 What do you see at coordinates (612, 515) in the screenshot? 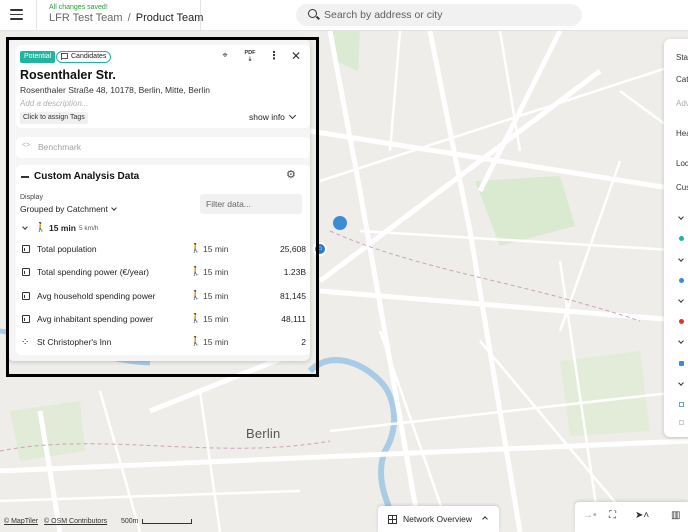
I see `focus-icon: ⛶` at bounding box center [612, 515].